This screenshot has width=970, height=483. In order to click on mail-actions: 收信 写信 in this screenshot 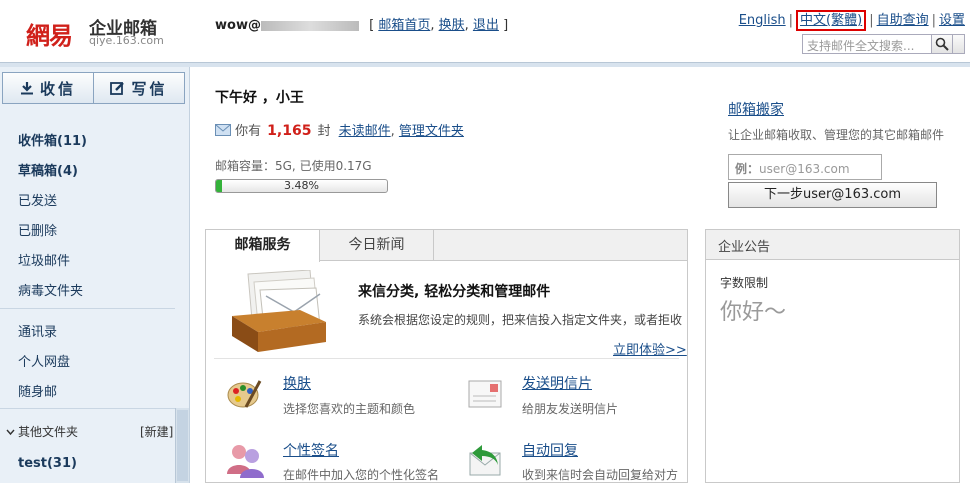, I will do `click(93, 88)`.